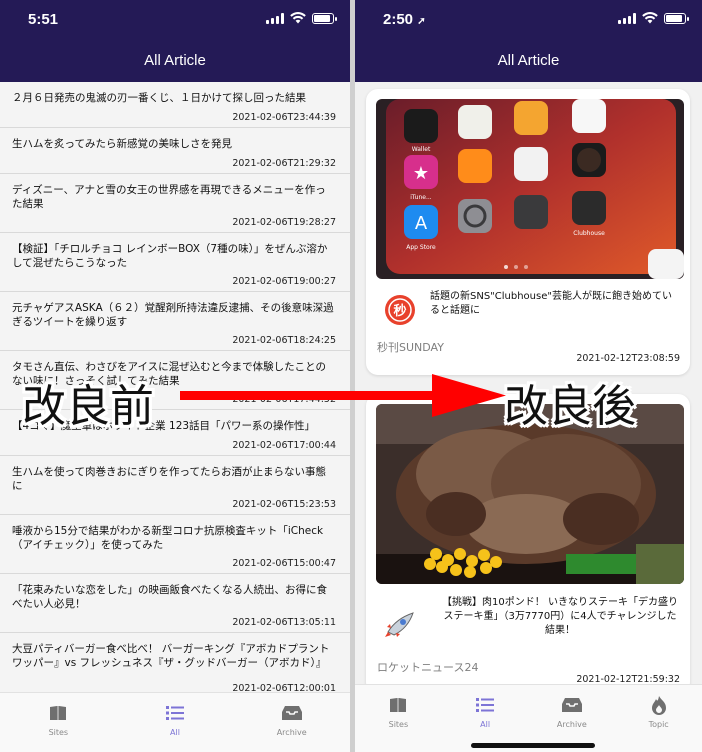 This screenshot has height=752, width=702. I want to click on before-label: 改良前, so click(88, 406).